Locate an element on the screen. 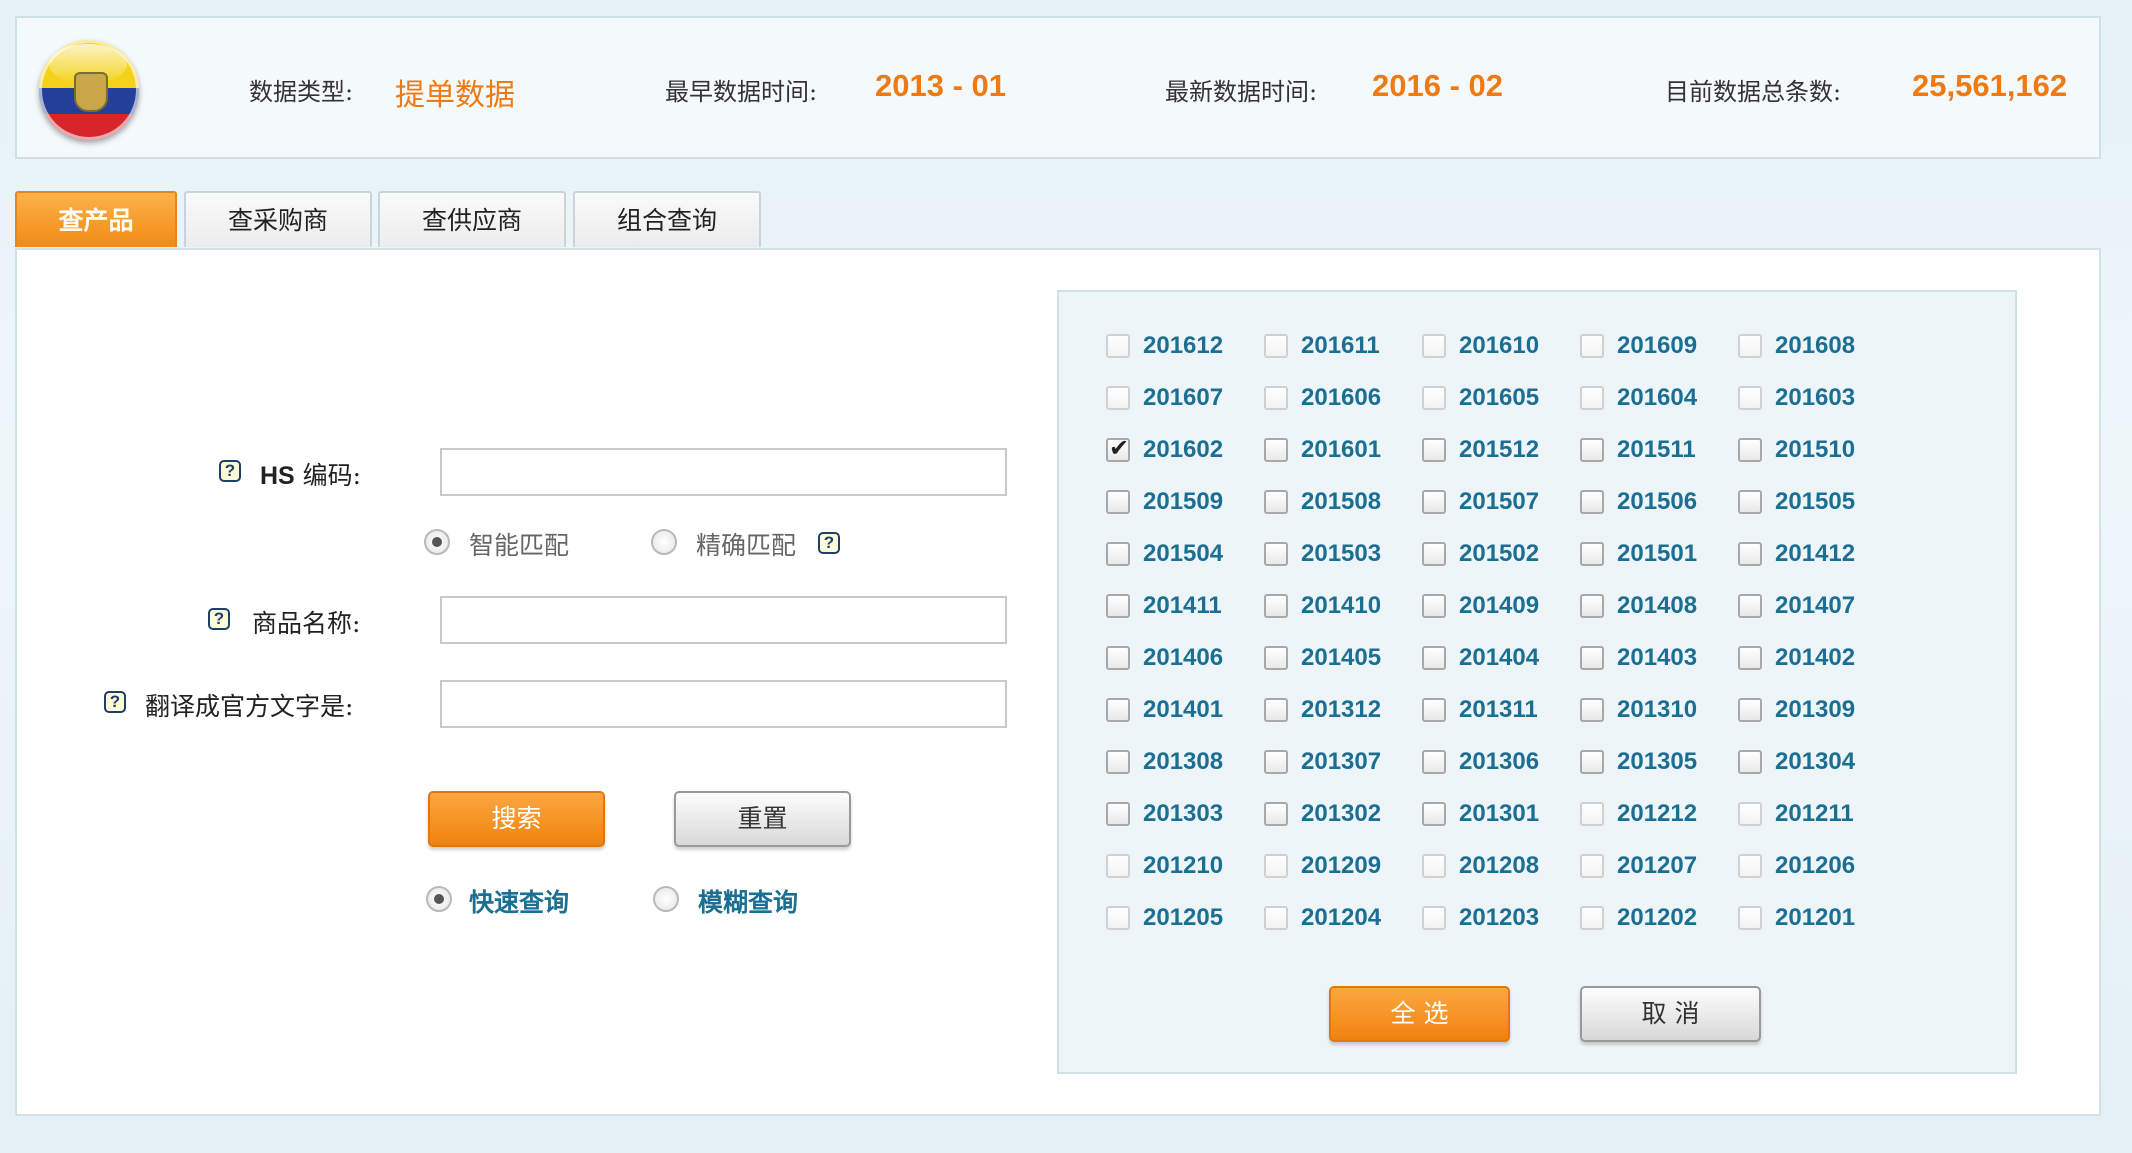 The width and height of the screenshot is (2132, 1153). exact-match-label: 精确匹配 is located at coordinates (746, 545).